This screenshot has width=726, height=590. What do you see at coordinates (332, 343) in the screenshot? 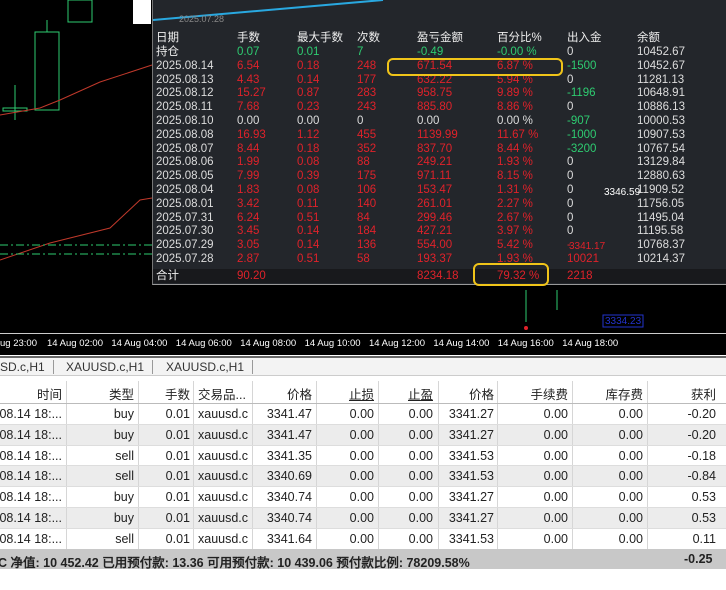
I see `time-tick: 14 Aug 10:00` at bounding box center [332, 343].